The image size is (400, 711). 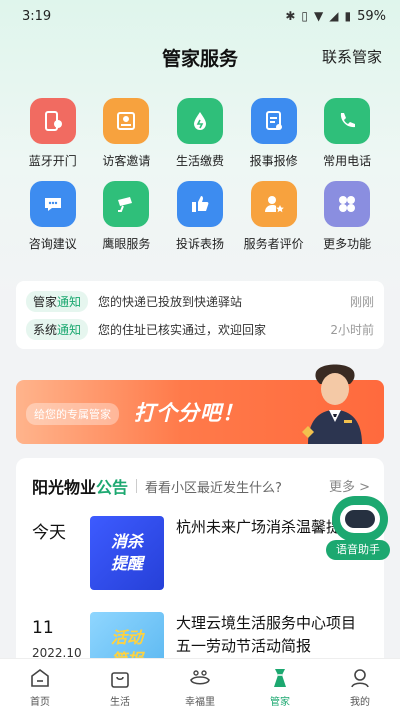 I want to click on service-consult: 咨询建议, so click(x=53, y=216).